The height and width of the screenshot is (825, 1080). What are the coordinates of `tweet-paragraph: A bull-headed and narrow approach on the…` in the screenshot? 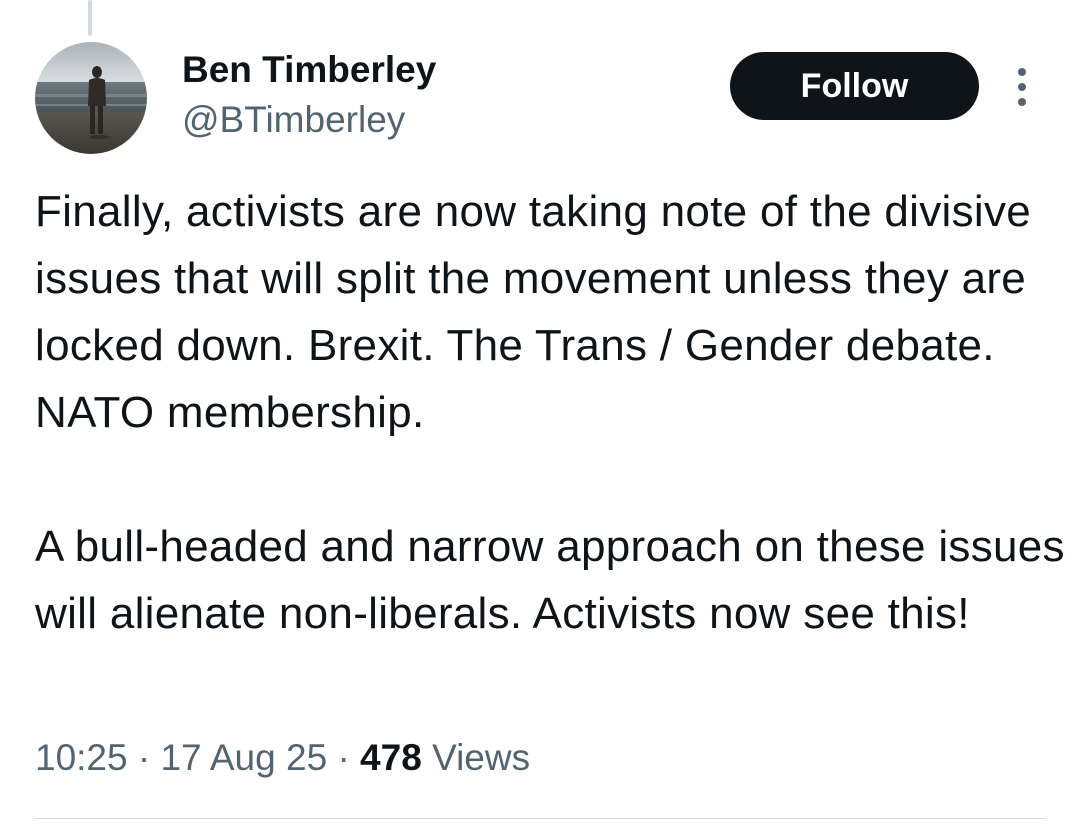 It's located at (550, 580).